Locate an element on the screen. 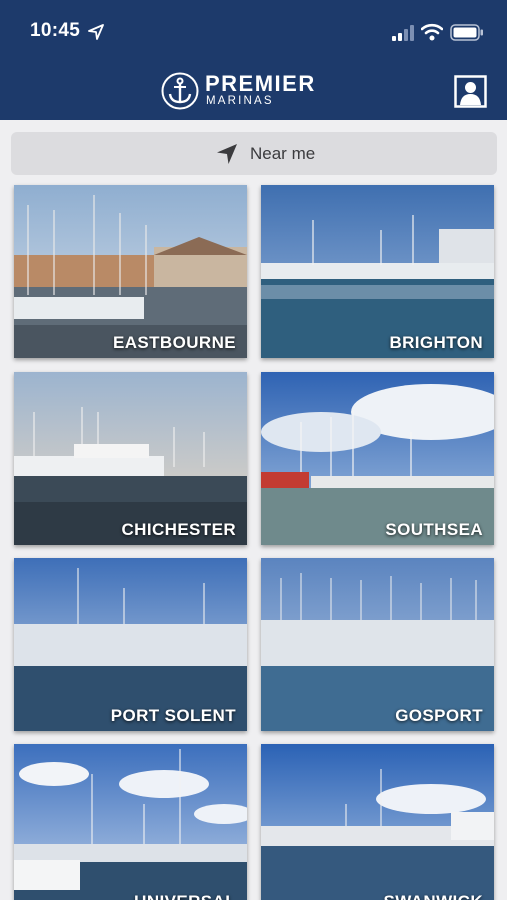 Image resolution: width=507 pixels, height=900 pixels. marina-tile-chichester: CHICHESTER is located at coordinates (130, 458).